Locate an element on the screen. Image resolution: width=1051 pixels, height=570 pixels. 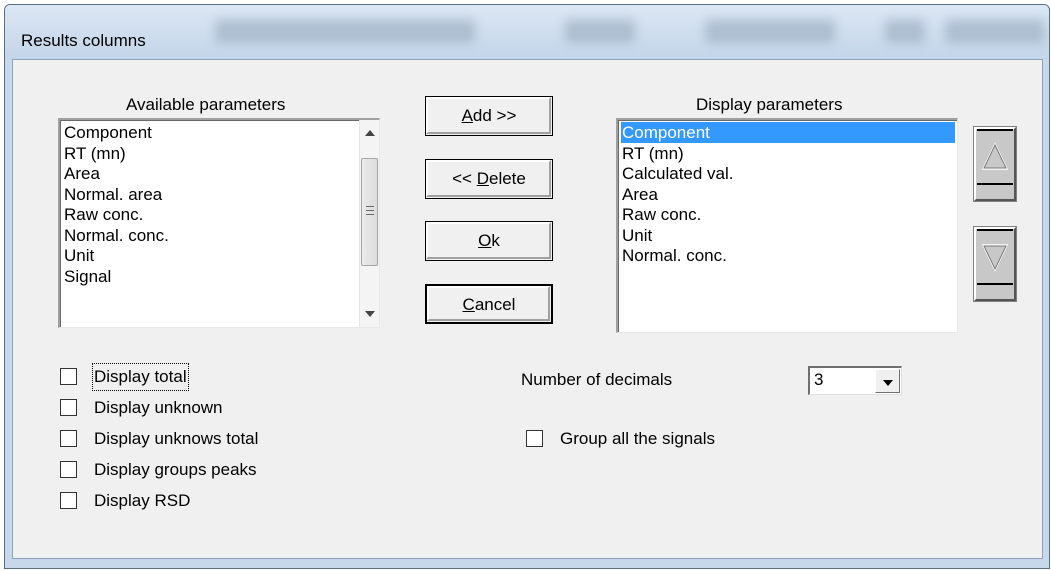
display-parameter-item: Calculated val. is located at coordinates (788, 173).